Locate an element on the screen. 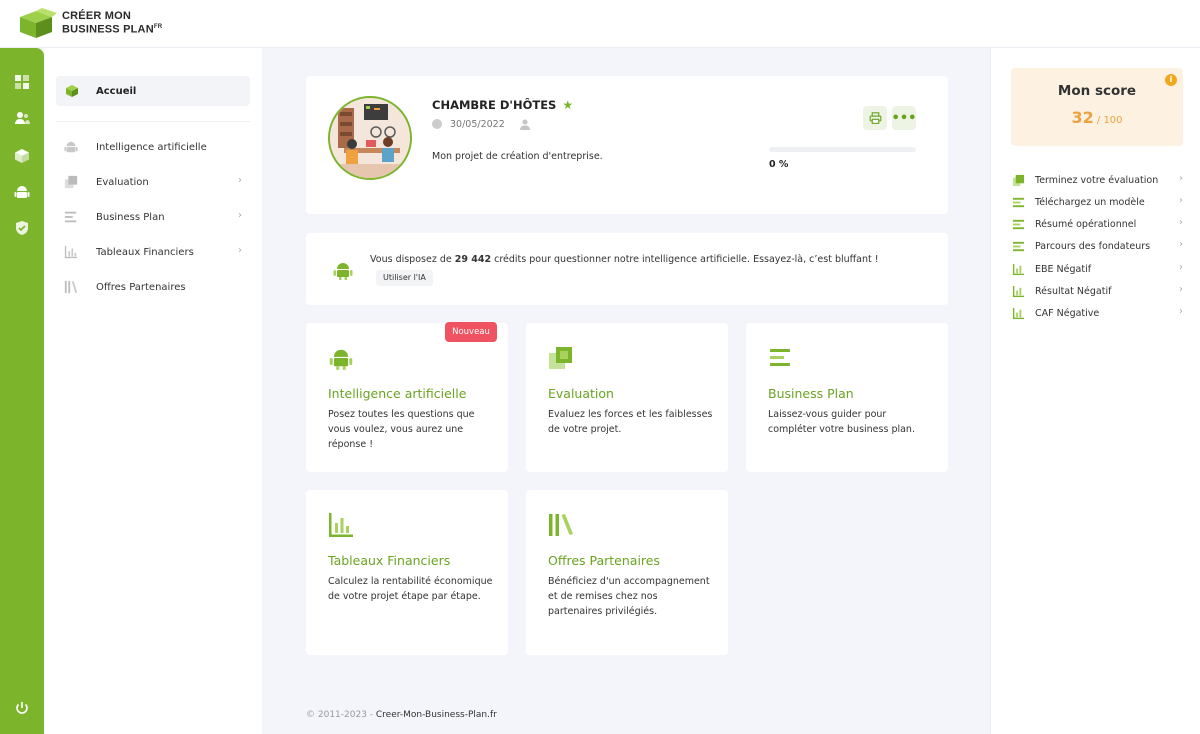 This screenshot has height=734, width=1200. brand-logo: CRÉER MON BUSINESS PLANFR is located at coordinates (89, 23).